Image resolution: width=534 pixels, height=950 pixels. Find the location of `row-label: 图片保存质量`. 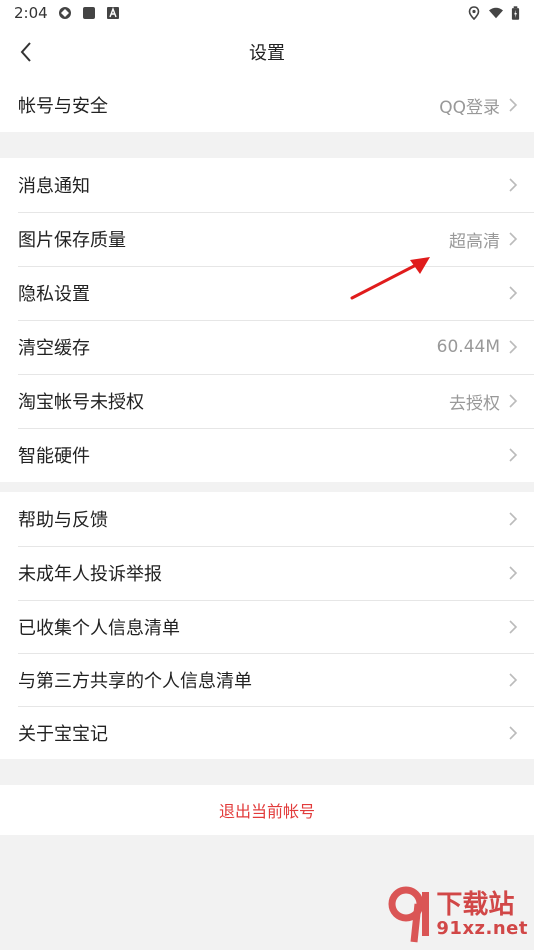

row-label: 图片保存质量 is located at coordinates (72, 240).